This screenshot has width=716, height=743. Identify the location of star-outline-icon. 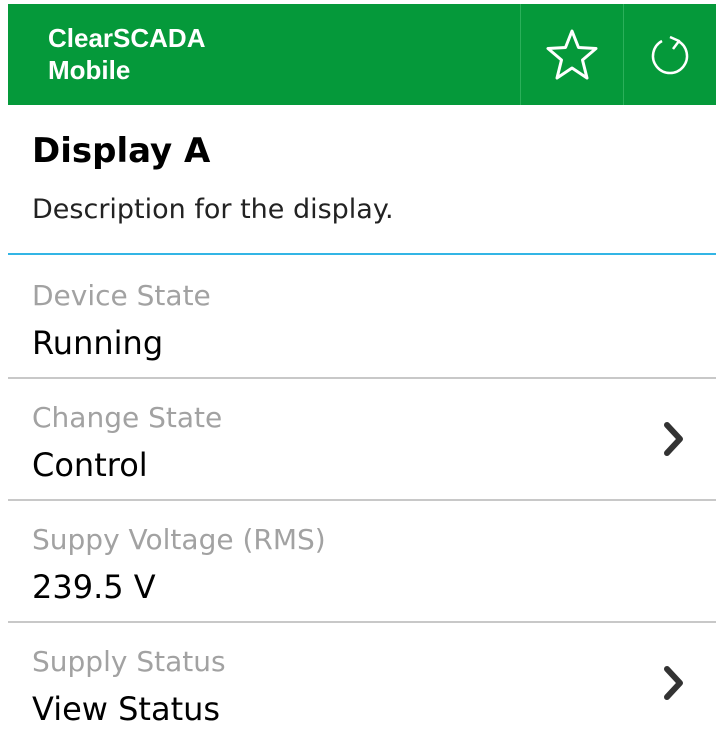
(572, 54).